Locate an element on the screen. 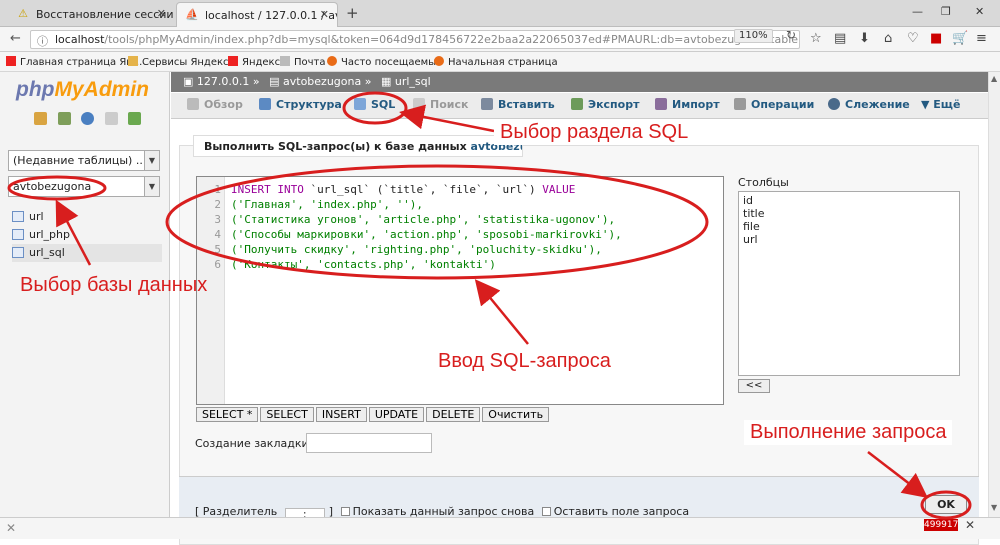  adblock-icon: ■ is located at coordinates (936, 38).